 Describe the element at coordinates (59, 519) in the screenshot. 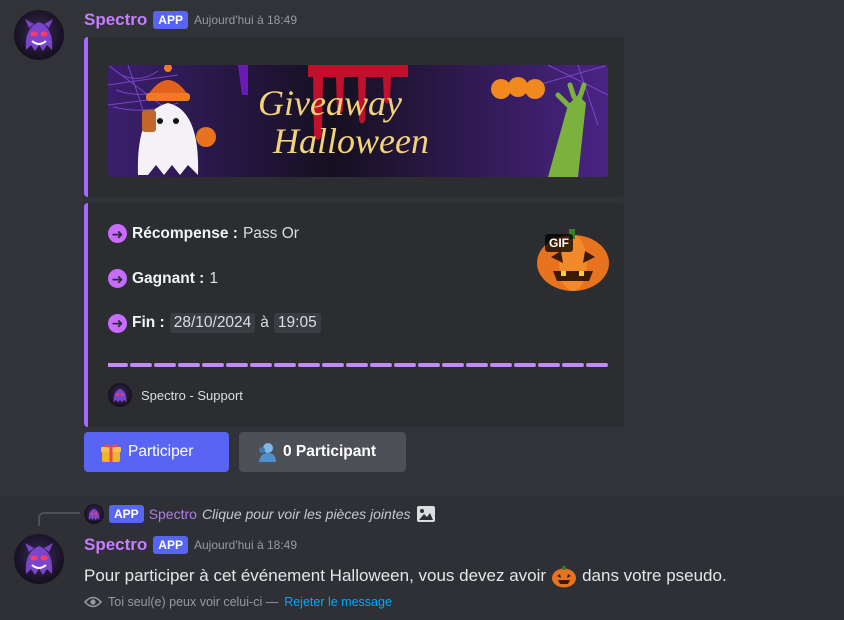

I see `reply-connector` at that location.